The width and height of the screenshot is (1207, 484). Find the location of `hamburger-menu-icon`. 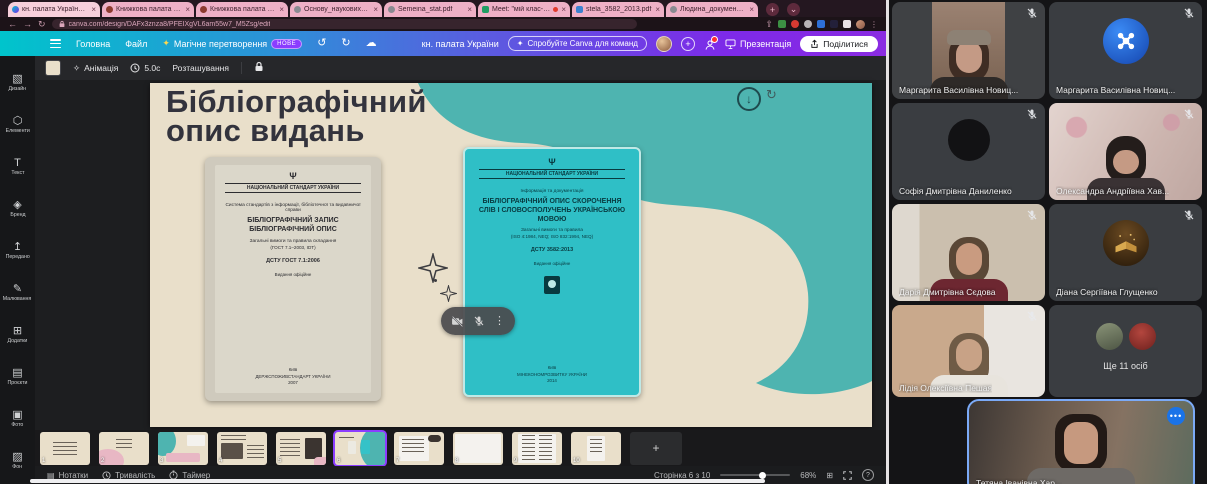

hamburger-menu-icon is located at coordinates (55, 43).